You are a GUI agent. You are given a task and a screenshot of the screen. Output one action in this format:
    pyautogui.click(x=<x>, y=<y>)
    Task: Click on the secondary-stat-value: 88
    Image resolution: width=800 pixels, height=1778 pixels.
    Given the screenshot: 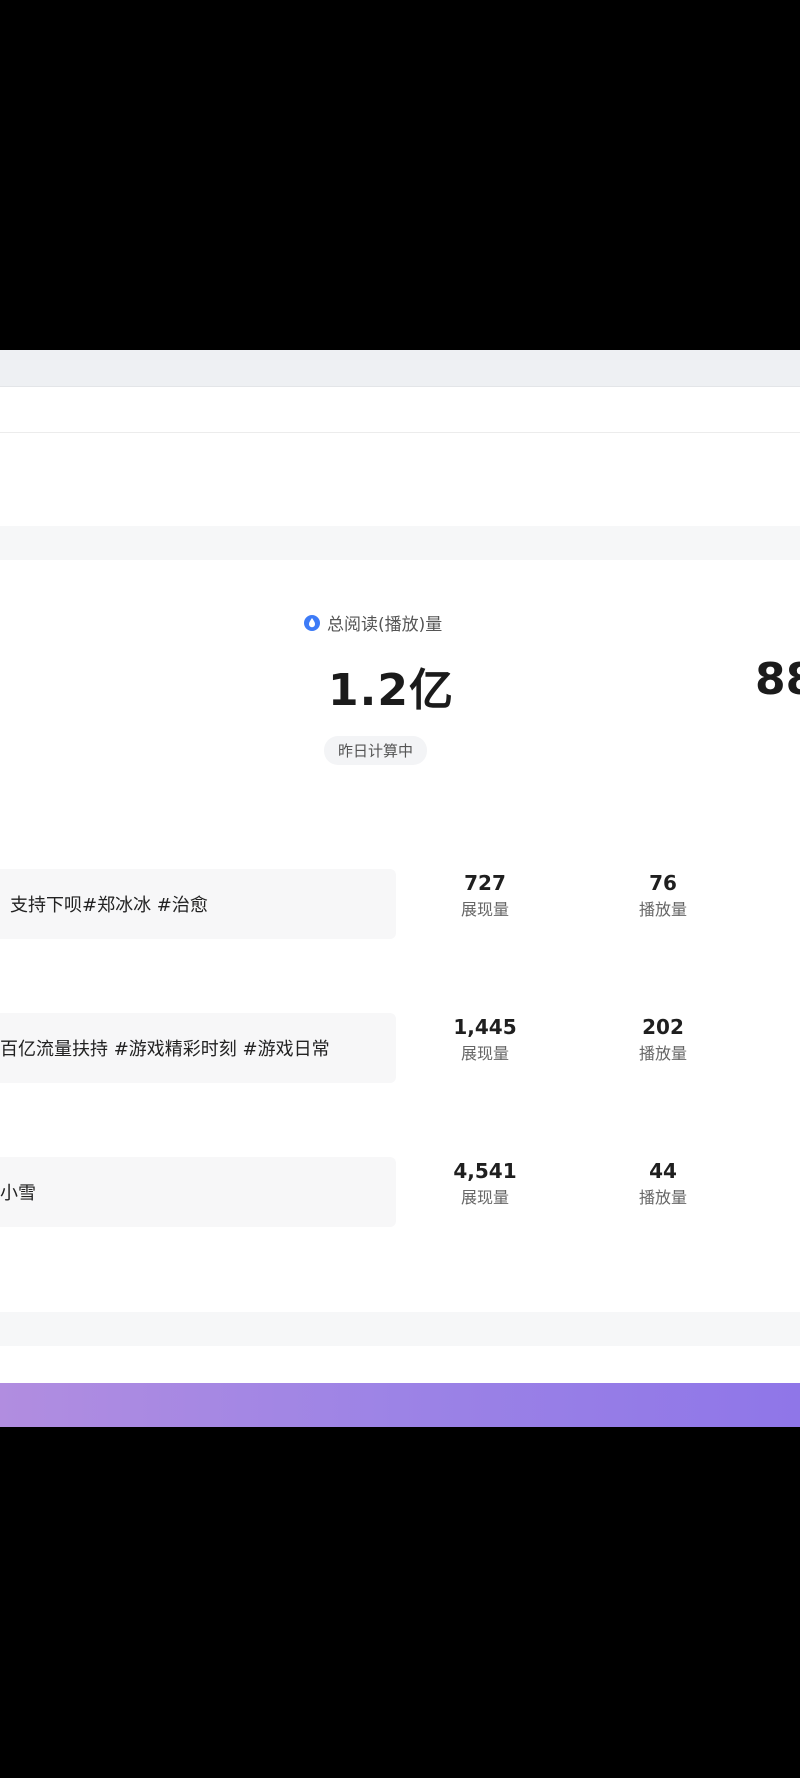 What is the action you would take?
    pyautogui.click(x=777, y=679)
    